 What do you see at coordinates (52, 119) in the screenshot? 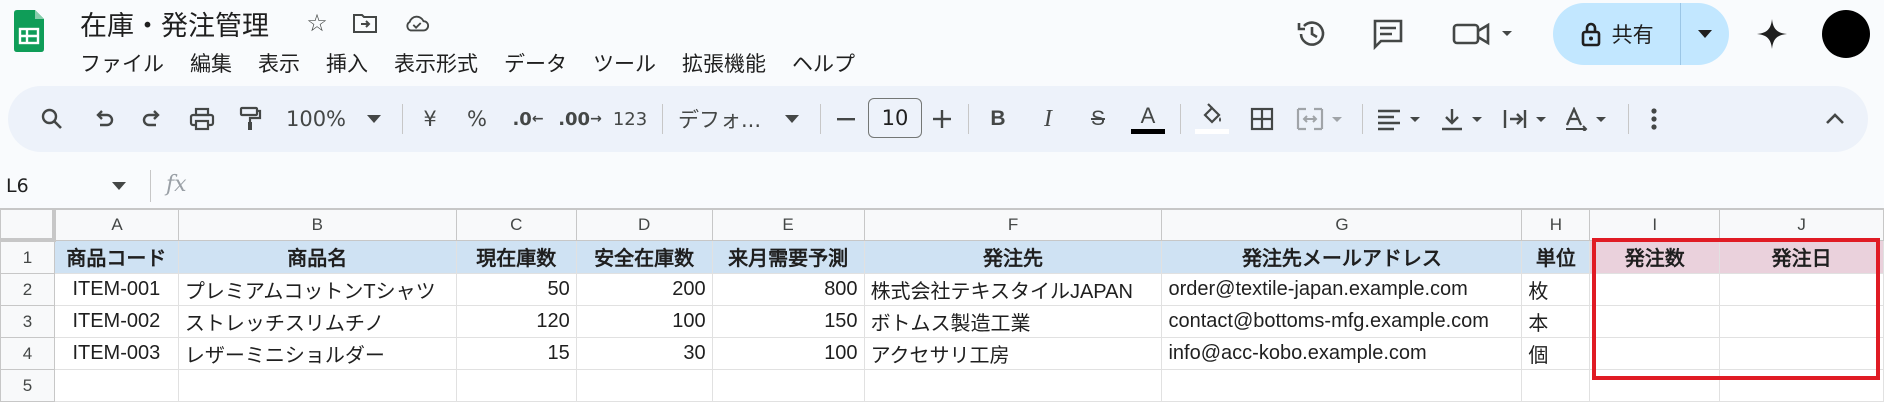
I see `search-icon` at bounding box center [52, 119].